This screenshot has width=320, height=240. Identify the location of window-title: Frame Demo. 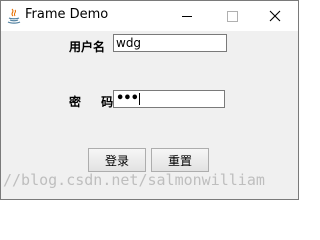
(67, 14).